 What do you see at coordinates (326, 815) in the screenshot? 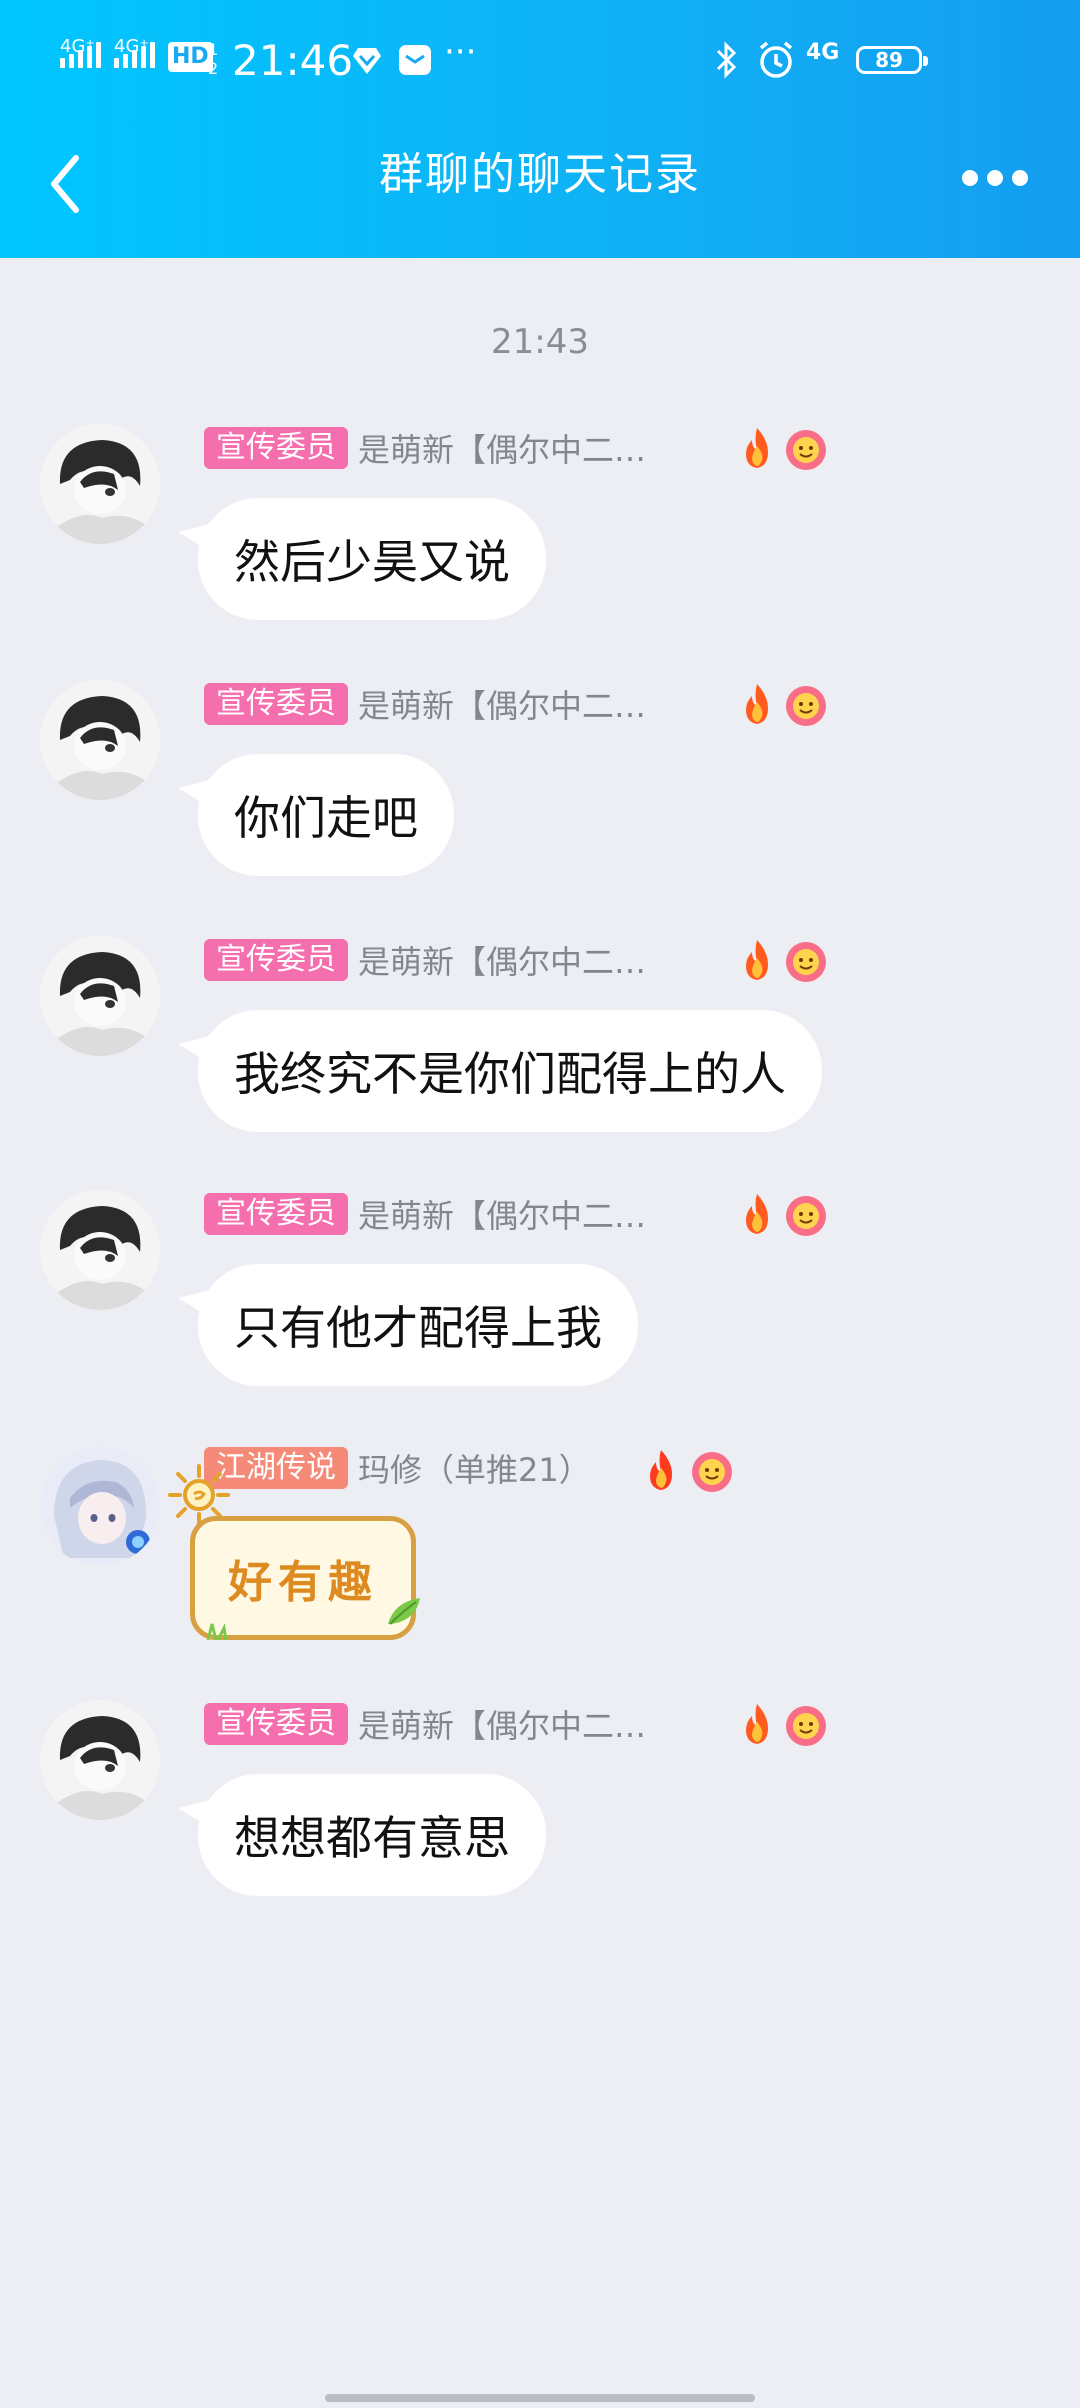
I see `message-bubble: 你们走吧` at bounding box center [326, 815].